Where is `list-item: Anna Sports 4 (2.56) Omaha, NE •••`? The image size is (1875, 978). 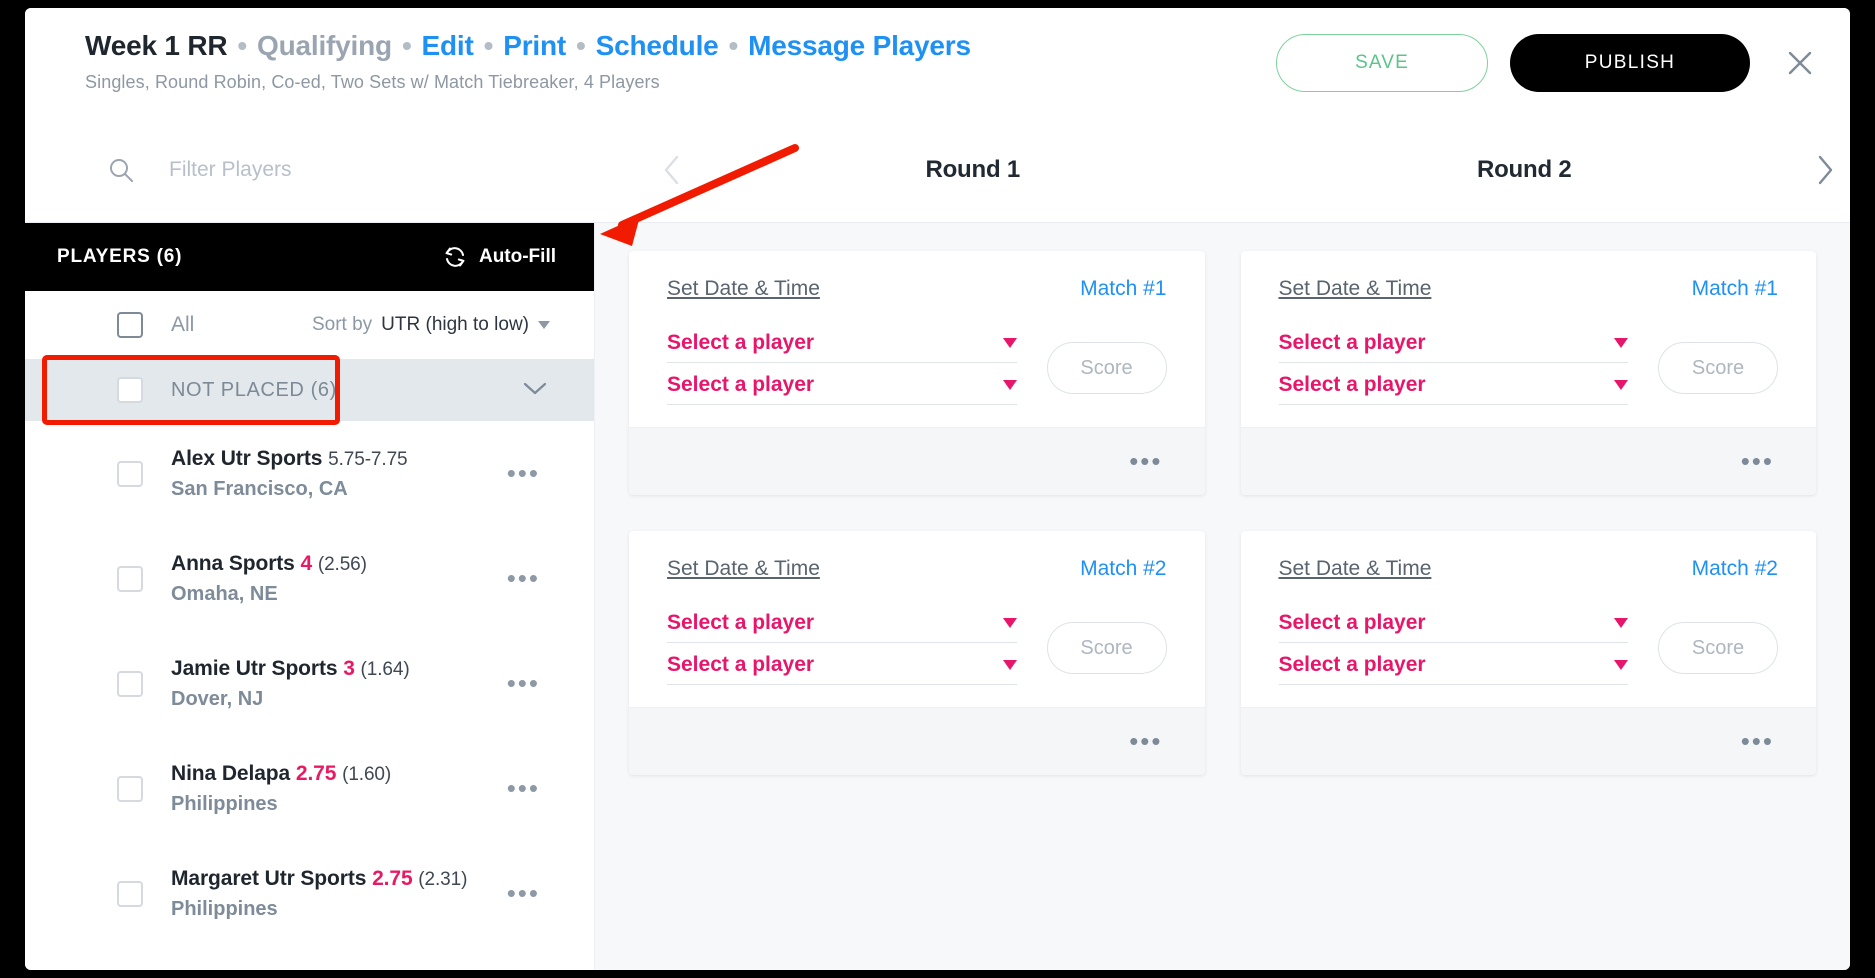
list-item: Anna Sports 4 (2.56) Omaha, NE ••• is located at coordinates (309, 578).